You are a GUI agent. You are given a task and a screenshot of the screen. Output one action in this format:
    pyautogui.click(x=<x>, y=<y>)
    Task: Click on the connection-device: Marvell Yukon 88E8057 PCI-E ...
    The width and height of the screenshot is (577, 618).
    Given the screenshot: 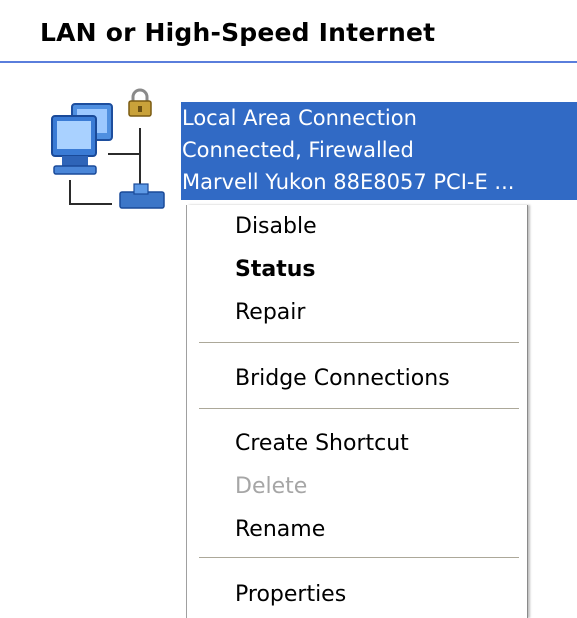 What is the action you would take?
    pyautogui.click(x=348, y=182)
    